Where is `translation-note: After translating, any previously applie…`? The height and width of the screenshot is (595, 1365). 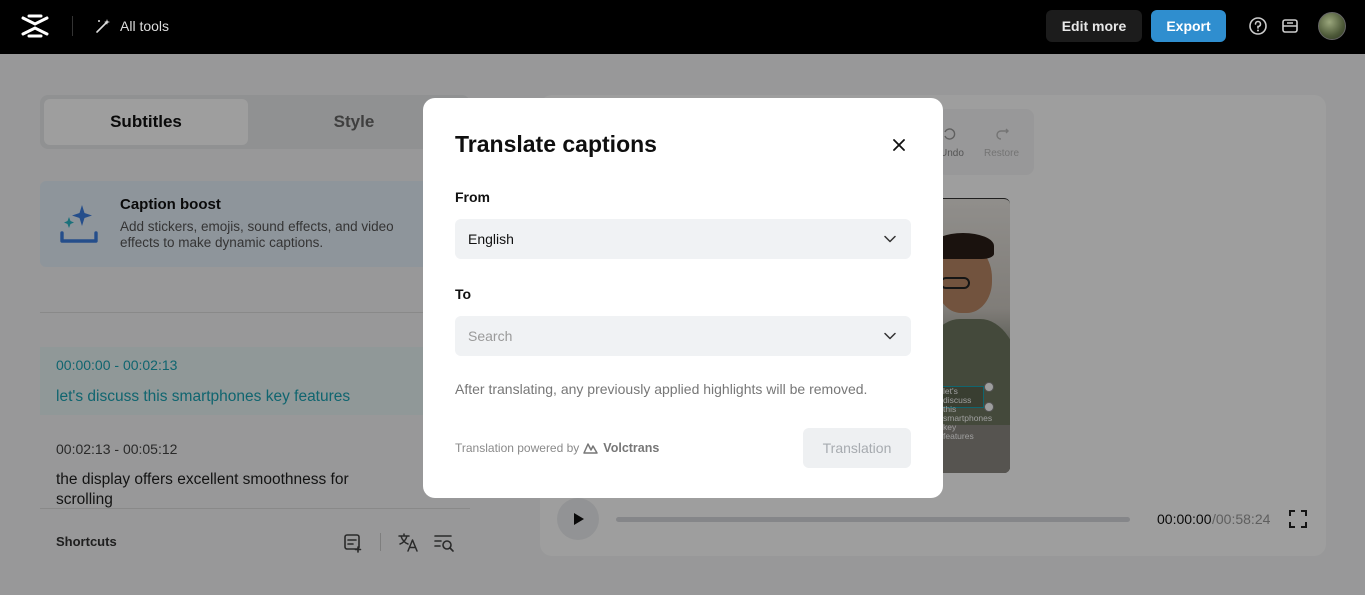
translation-note: After translating, any previously applie… is located at coordinates (661, 389).